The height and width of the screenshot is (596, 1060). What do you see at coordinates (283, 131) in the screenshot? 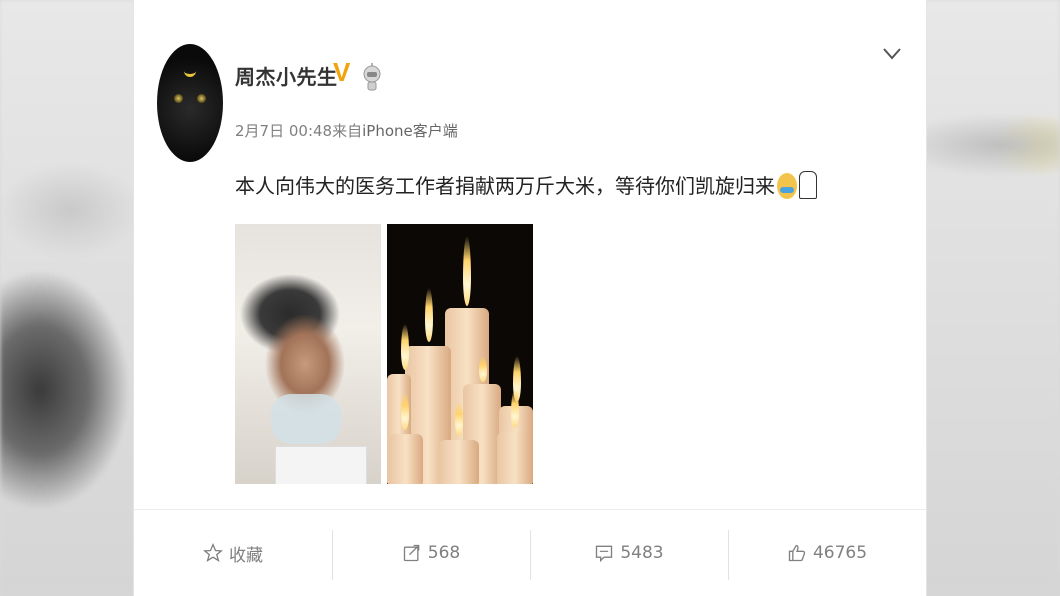
I see `post-timestamp: 2月7日 00:48` at bounding box center [283, 131].